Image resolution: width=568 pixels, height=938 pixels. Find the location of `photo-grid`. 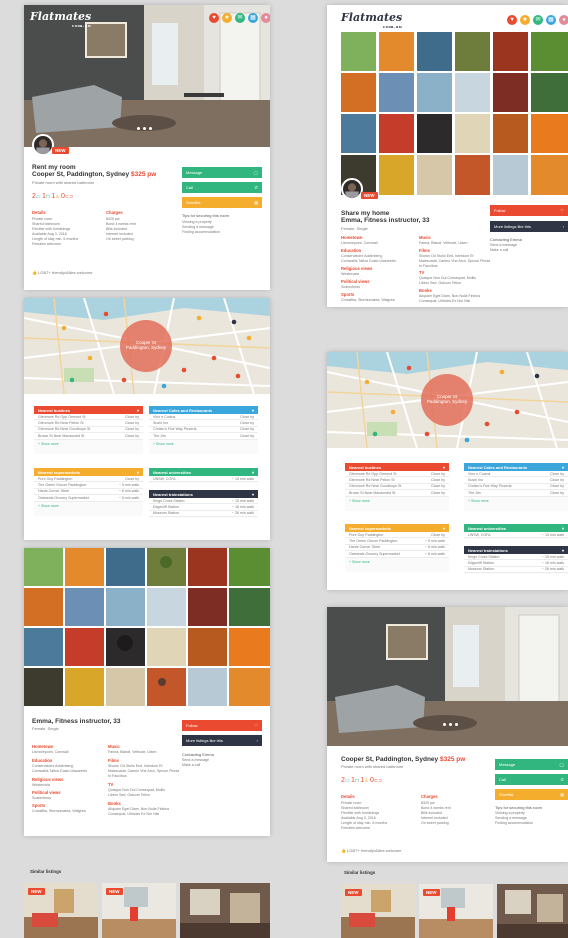

photo-grid is located at coordinates (147, 627).